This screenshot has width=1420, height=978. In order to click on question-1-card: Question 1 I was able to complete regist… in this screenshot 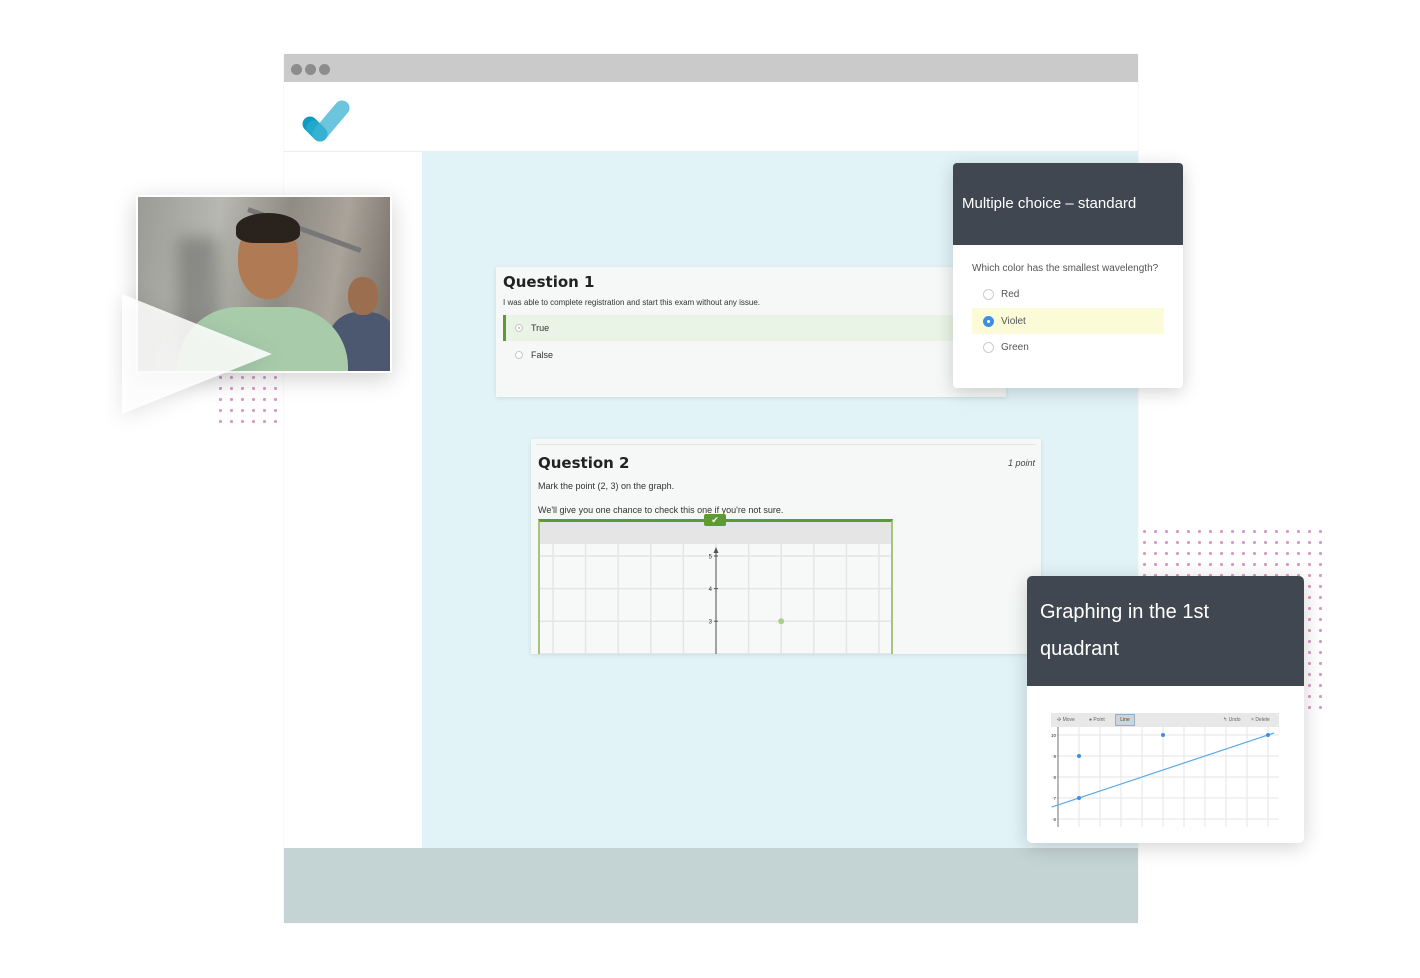, I will do `click(751, 332)`.